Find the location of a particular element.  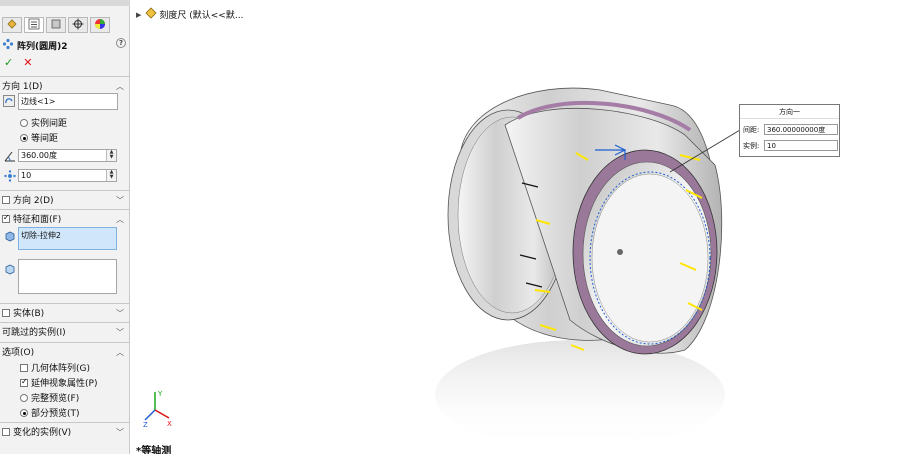

view-orientation-label: *等轴测 is located at coordinates (154, 450).